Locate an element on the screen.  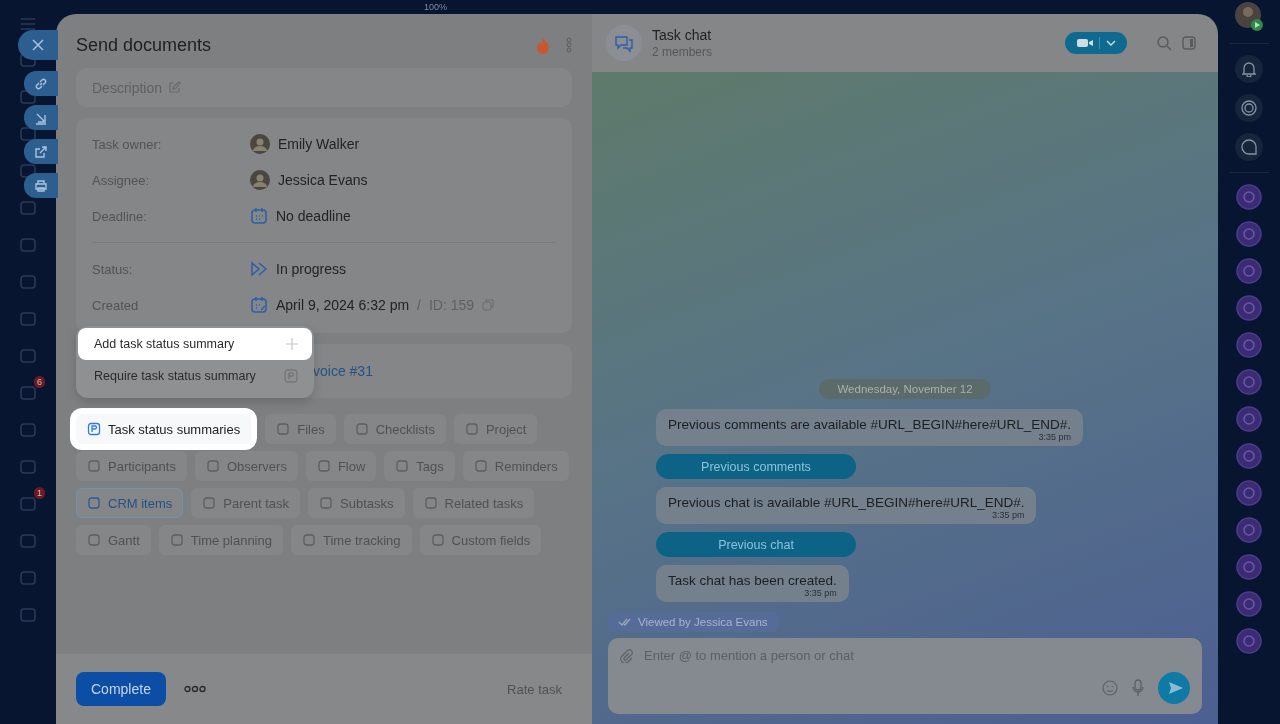
caret-icon is located at coordinates (1110, 43).